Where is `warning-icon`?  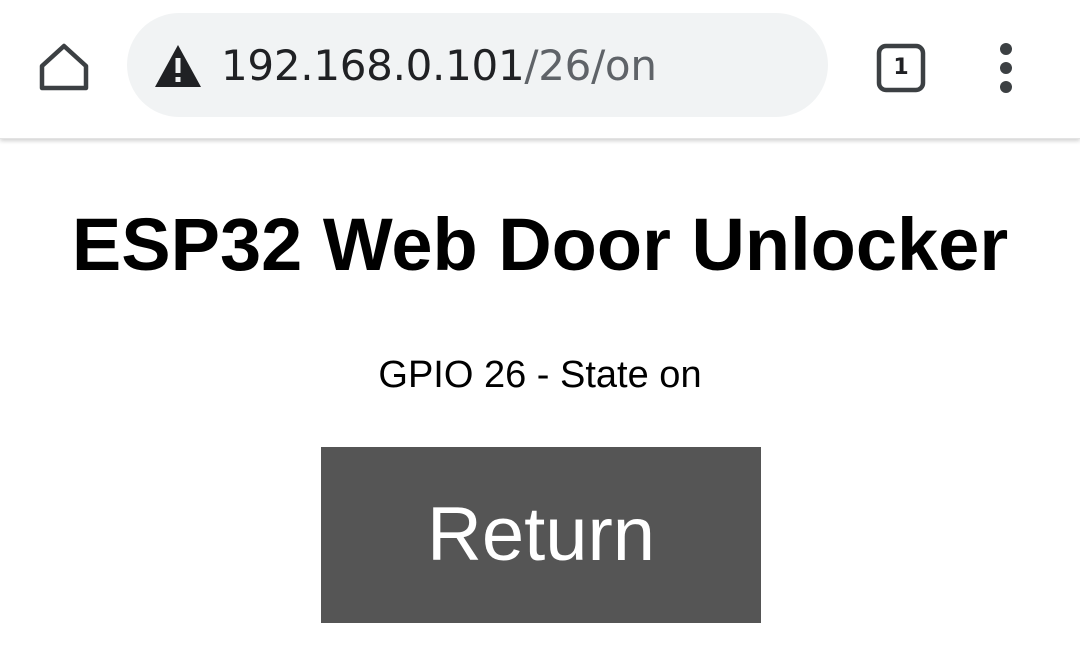
warning-icon is located at coordinates (178, 66).